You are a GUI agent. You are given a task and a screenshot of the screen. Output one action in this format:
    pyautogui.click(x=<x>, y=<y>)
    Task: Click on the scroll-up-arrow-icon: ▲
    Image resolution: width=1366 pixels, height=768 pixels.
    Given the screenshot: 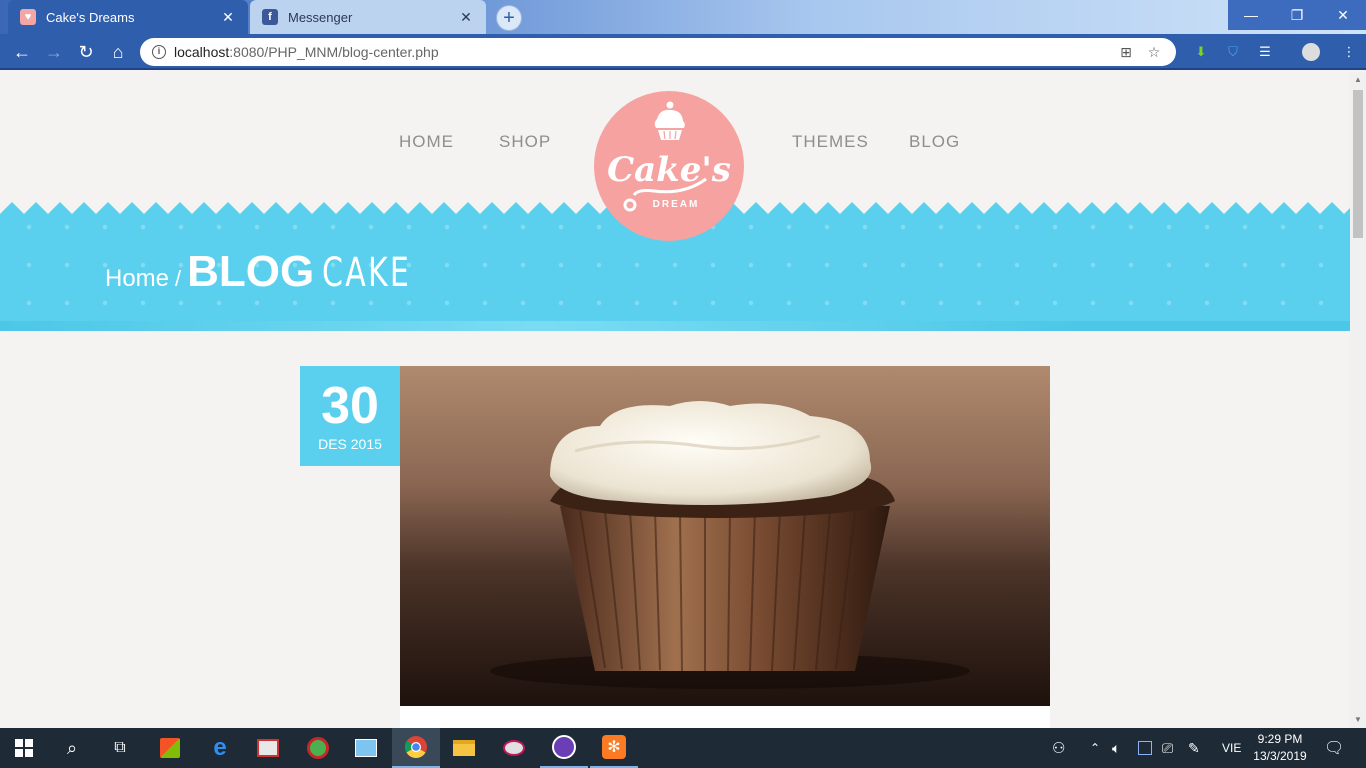 What is the action you would take?
    pyautogui.click(x=1358, y=80)
    